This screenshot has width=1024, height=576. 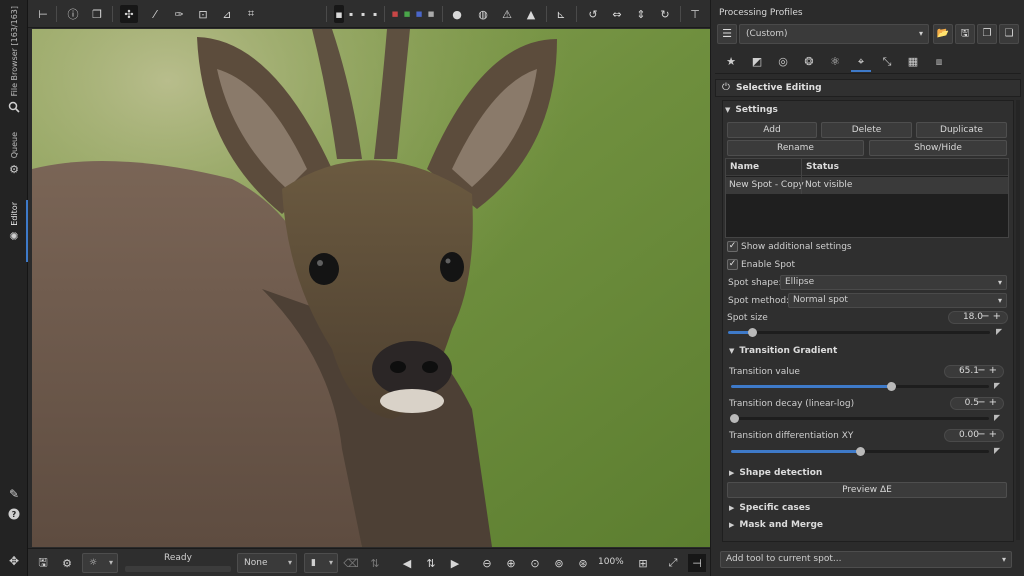 What do you see at coordinates (772, 130) in the screenshot?
I see `add-button: Add` at bounding box center [772, 130].